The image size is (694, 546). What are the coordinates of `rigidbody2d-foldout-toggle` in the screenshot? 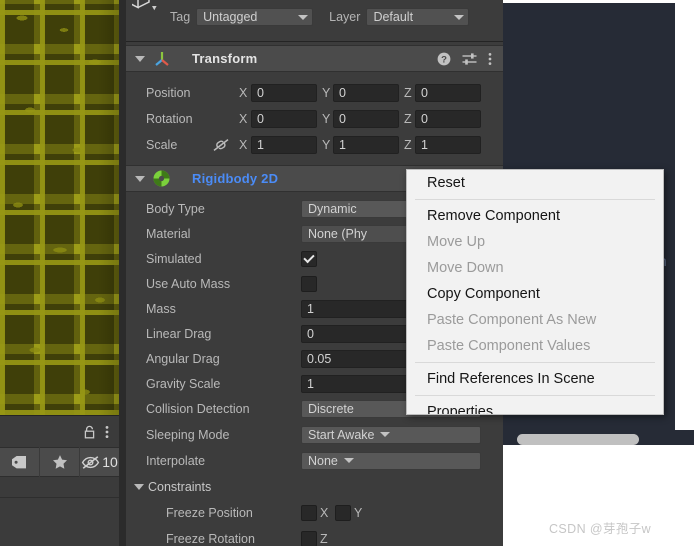 It's located at (140, 178).